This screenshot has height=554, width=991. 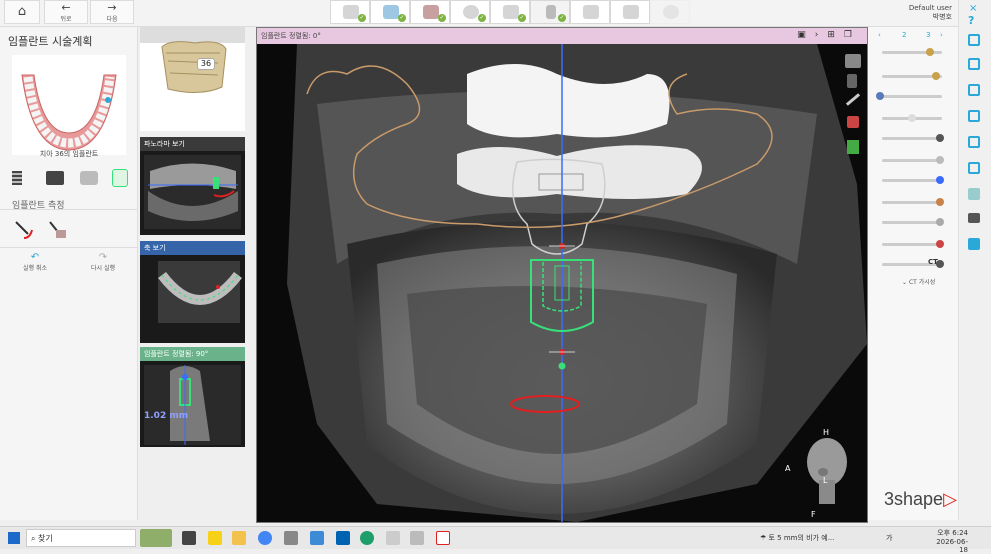 What do you see at coordinates (239, 538) in the screenshot?
I see `file-explorer-icon` at bounding box center [239, 538].